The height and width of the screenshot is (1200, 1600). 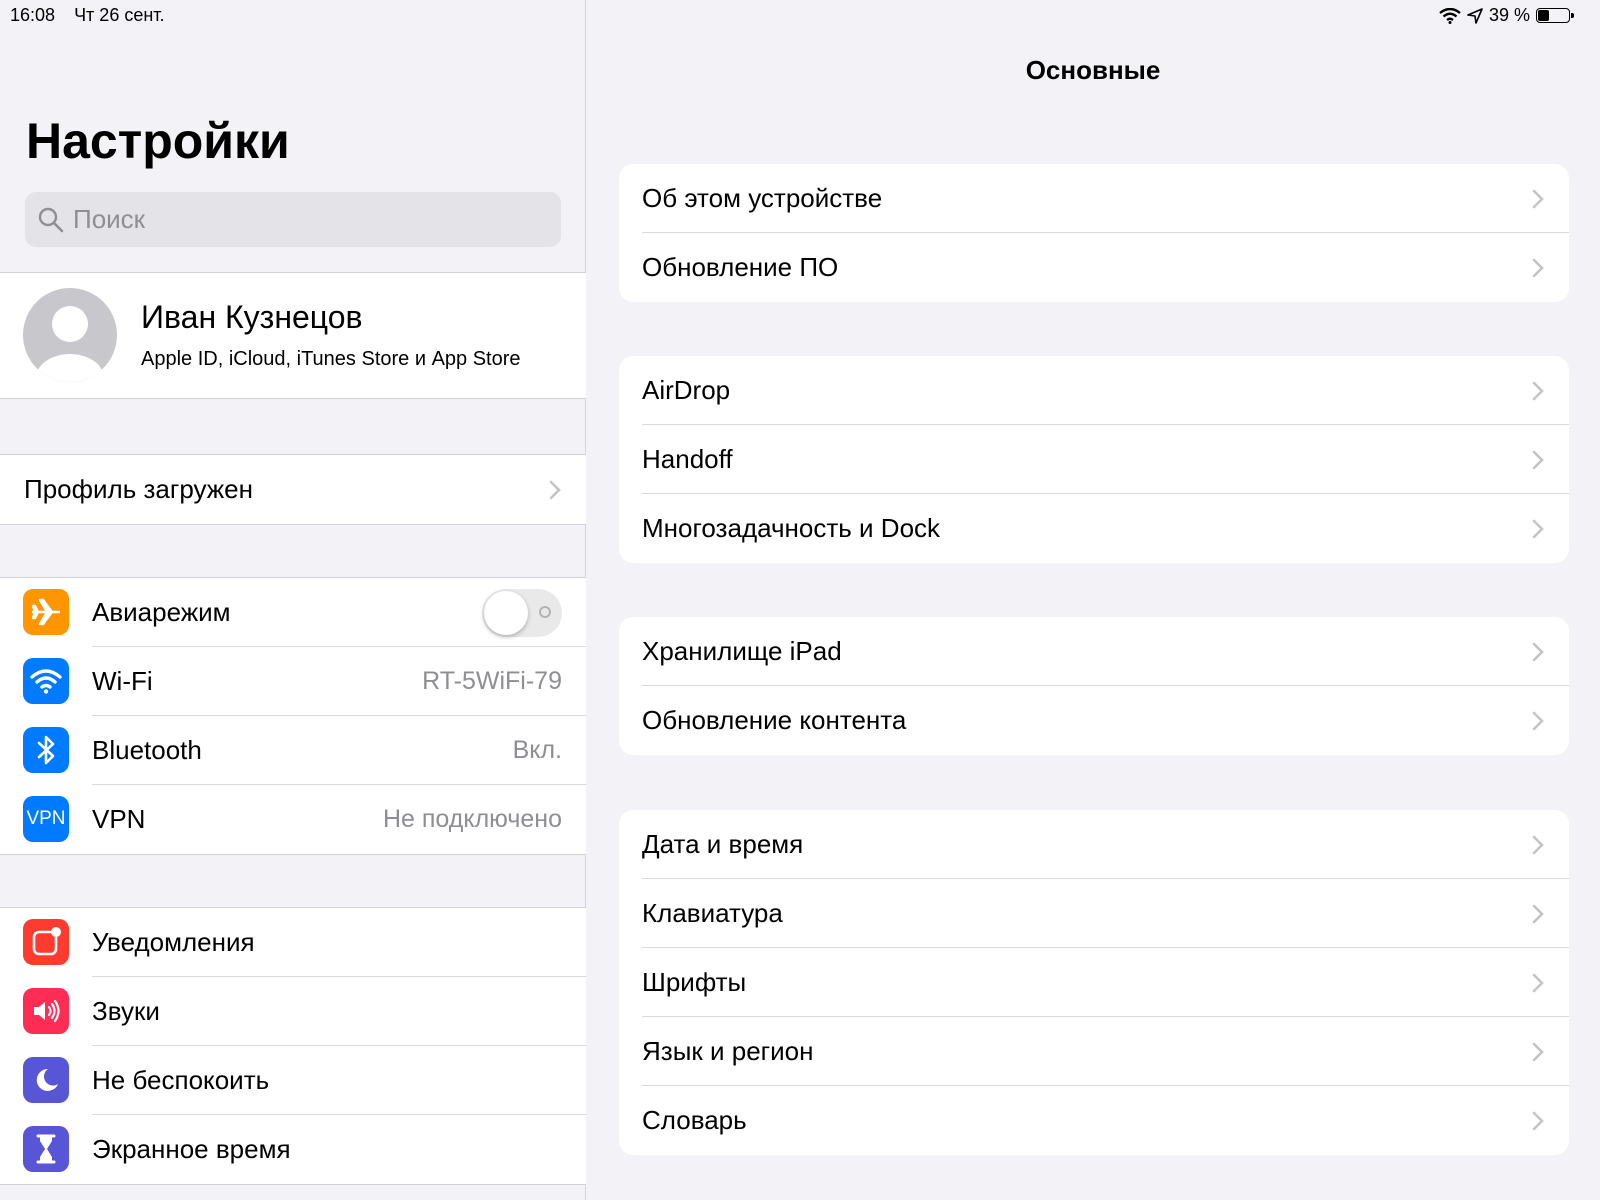 What do you see at coordinates (1094, 528) in the screenshot?
I see `settings-row: Многозадачность и Dock` at bounding box center [1094, 528].